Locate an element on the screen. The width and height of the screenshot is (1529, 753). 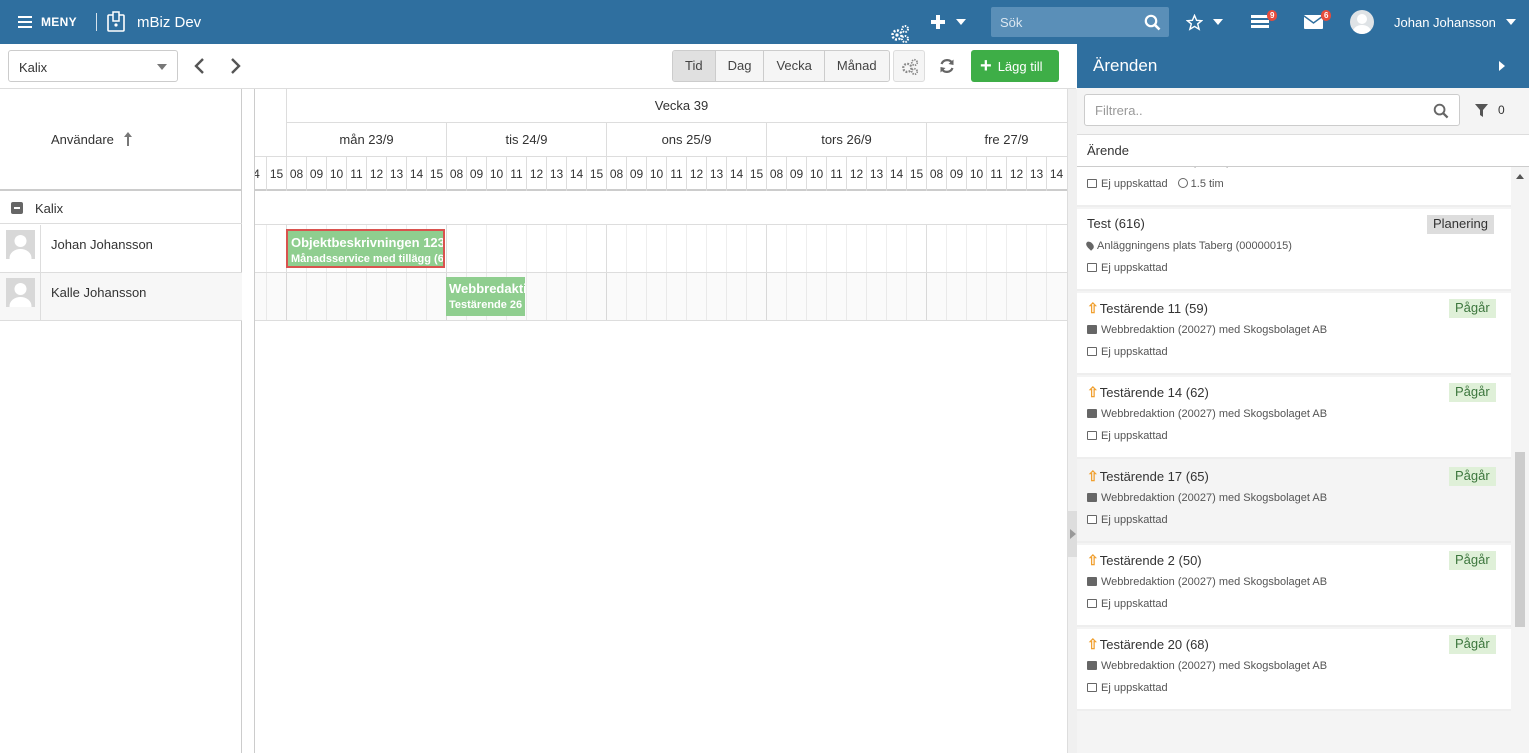
case-schedule: Ej uppskattad is located at coordinates (1127, 520).